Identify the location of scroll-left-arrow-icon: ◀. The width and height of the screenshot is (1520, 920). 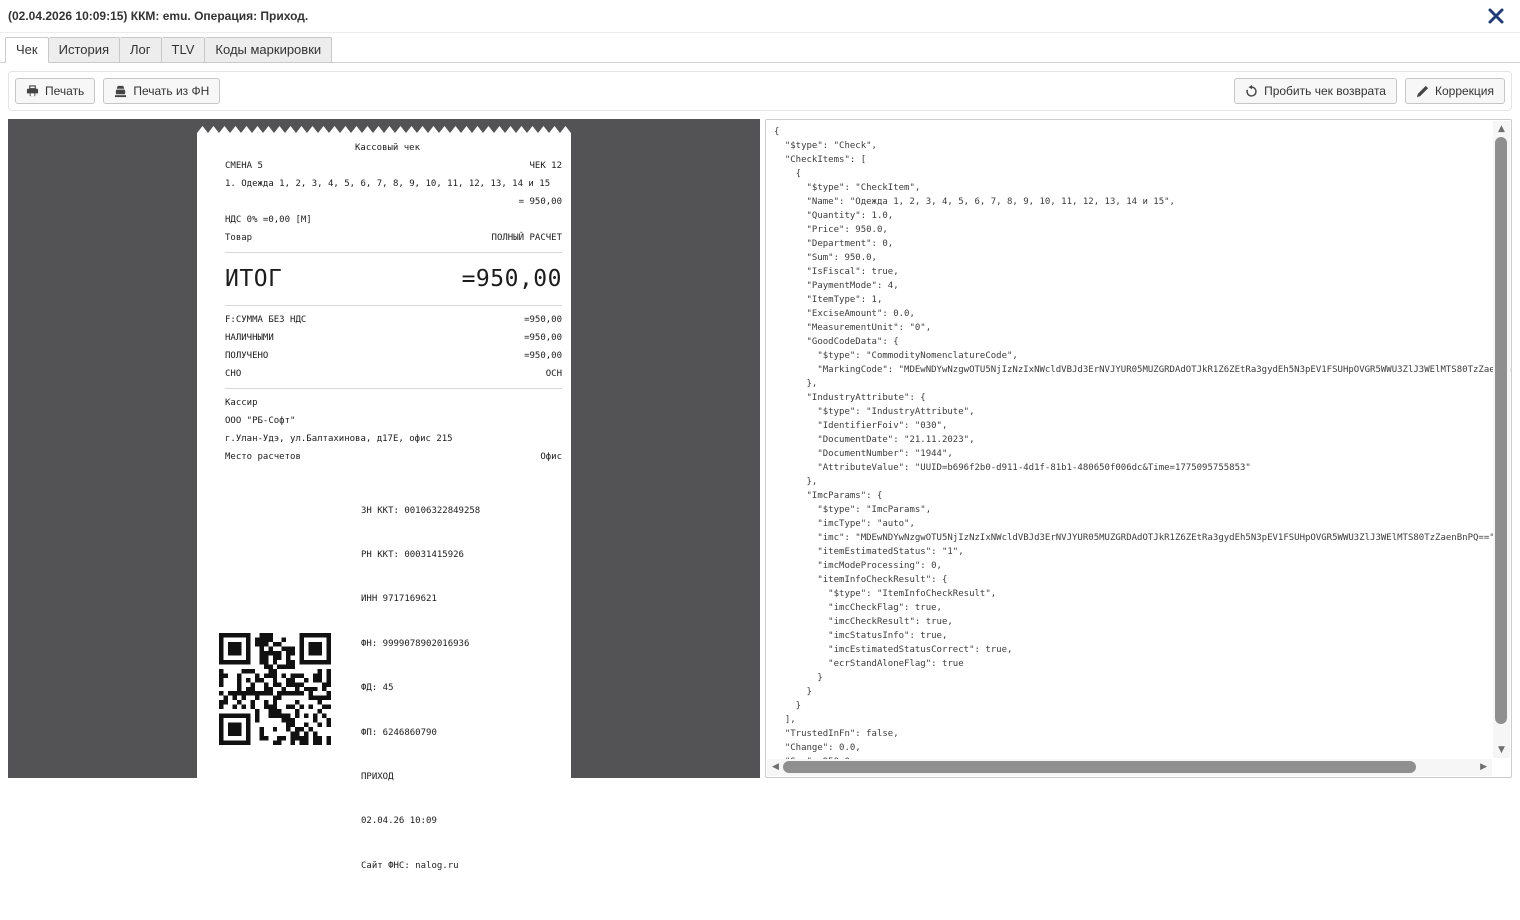
(775, 767).